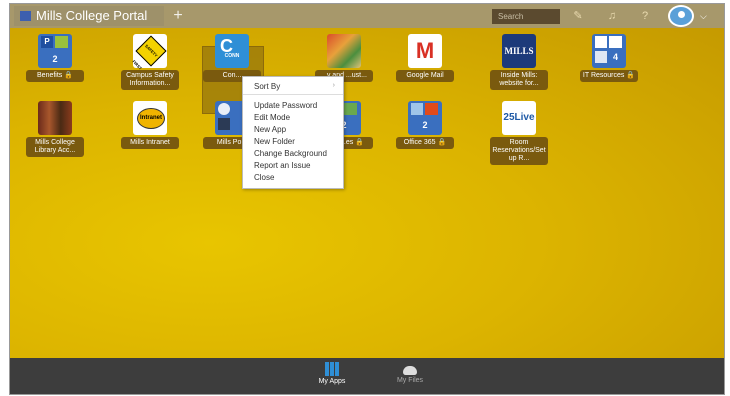 The height and width of the screenshot is (396, 730). Describe the element at coordinates (425, 51) in the screenshot. I see `gmail-icon: M` at that location.